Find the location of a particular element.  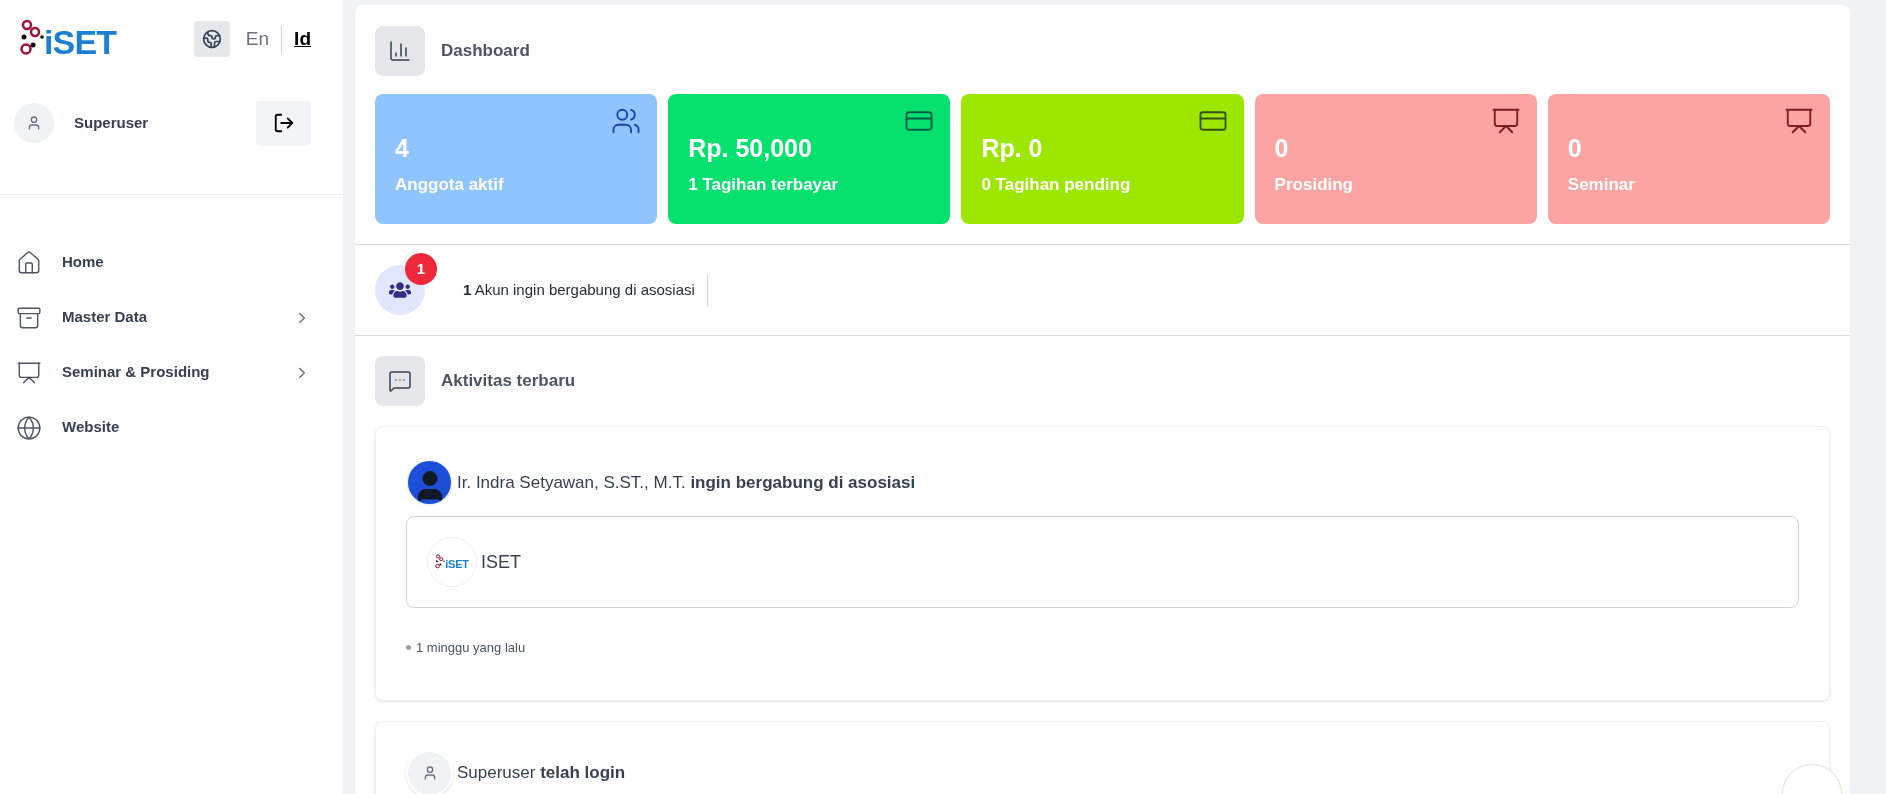

language-link: En is located at coordinates (257, 39).